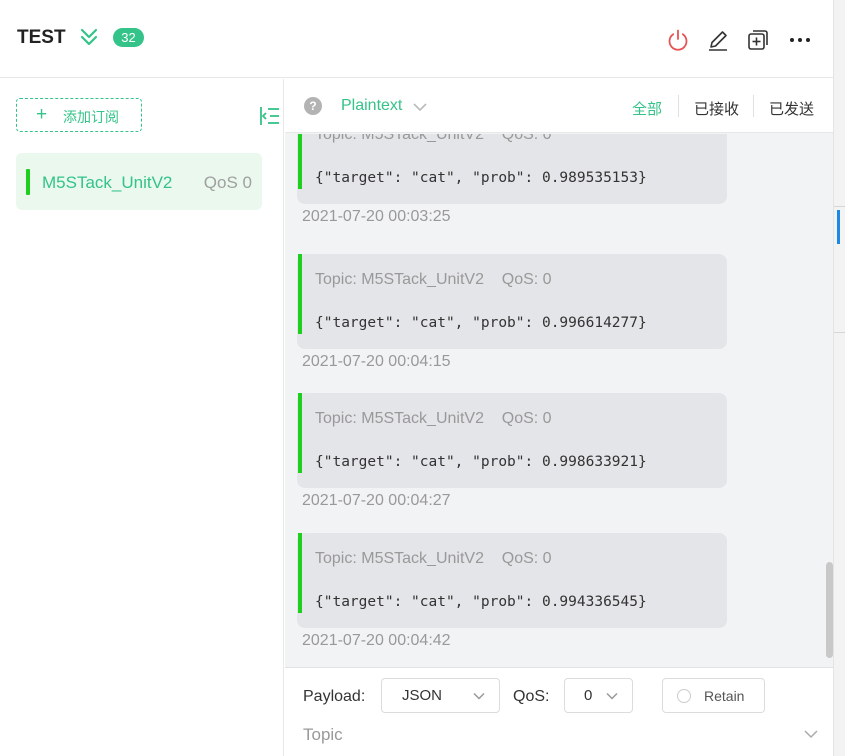  I want to click on add-subscription-button: + 添加订阅, so click(79, 115).